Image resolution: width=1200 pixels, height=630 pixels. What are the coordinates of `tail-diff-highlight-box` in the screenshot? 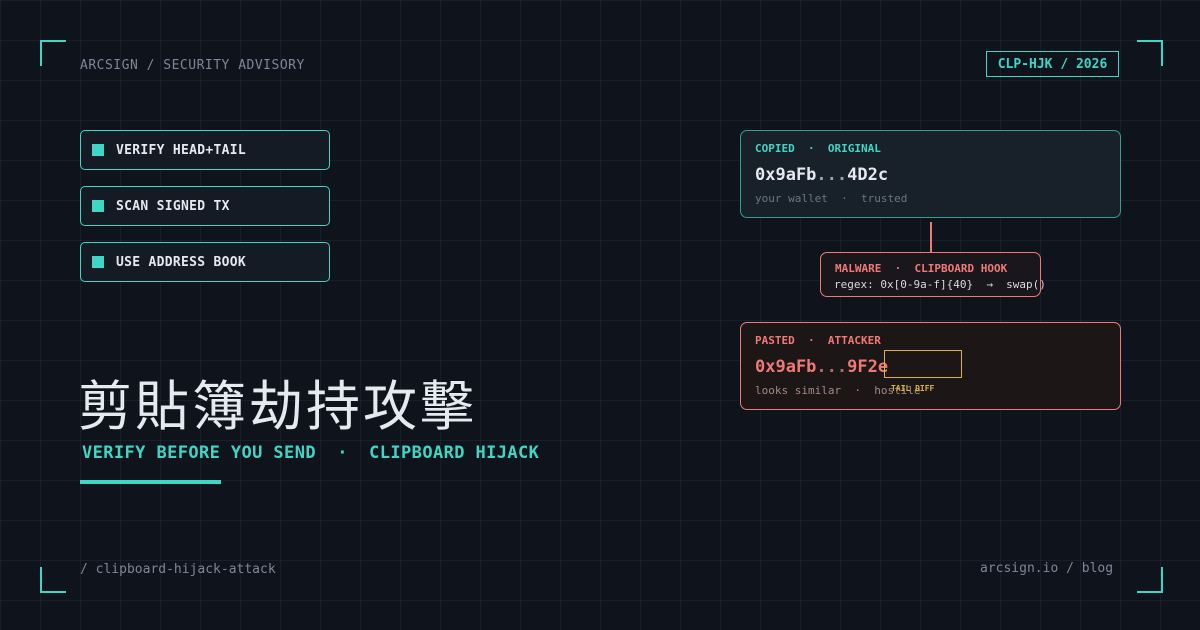 It's located at (923, 364).